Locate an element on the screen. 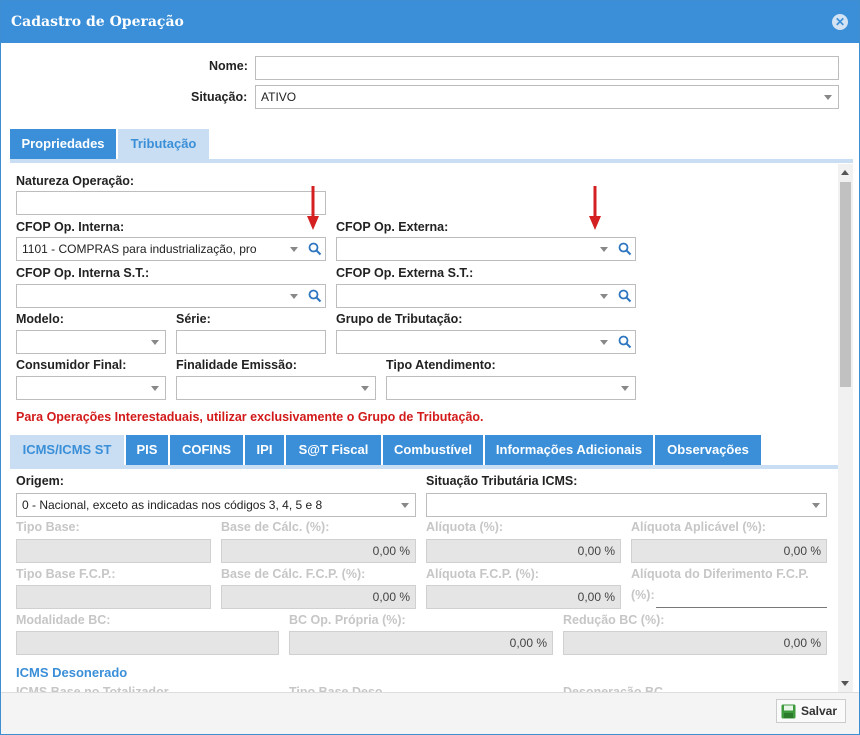 The height and width of the screenshot is (735, 860). cfop-externa-label: CFOP Op. Externa: is located at coordinates (392, 227).